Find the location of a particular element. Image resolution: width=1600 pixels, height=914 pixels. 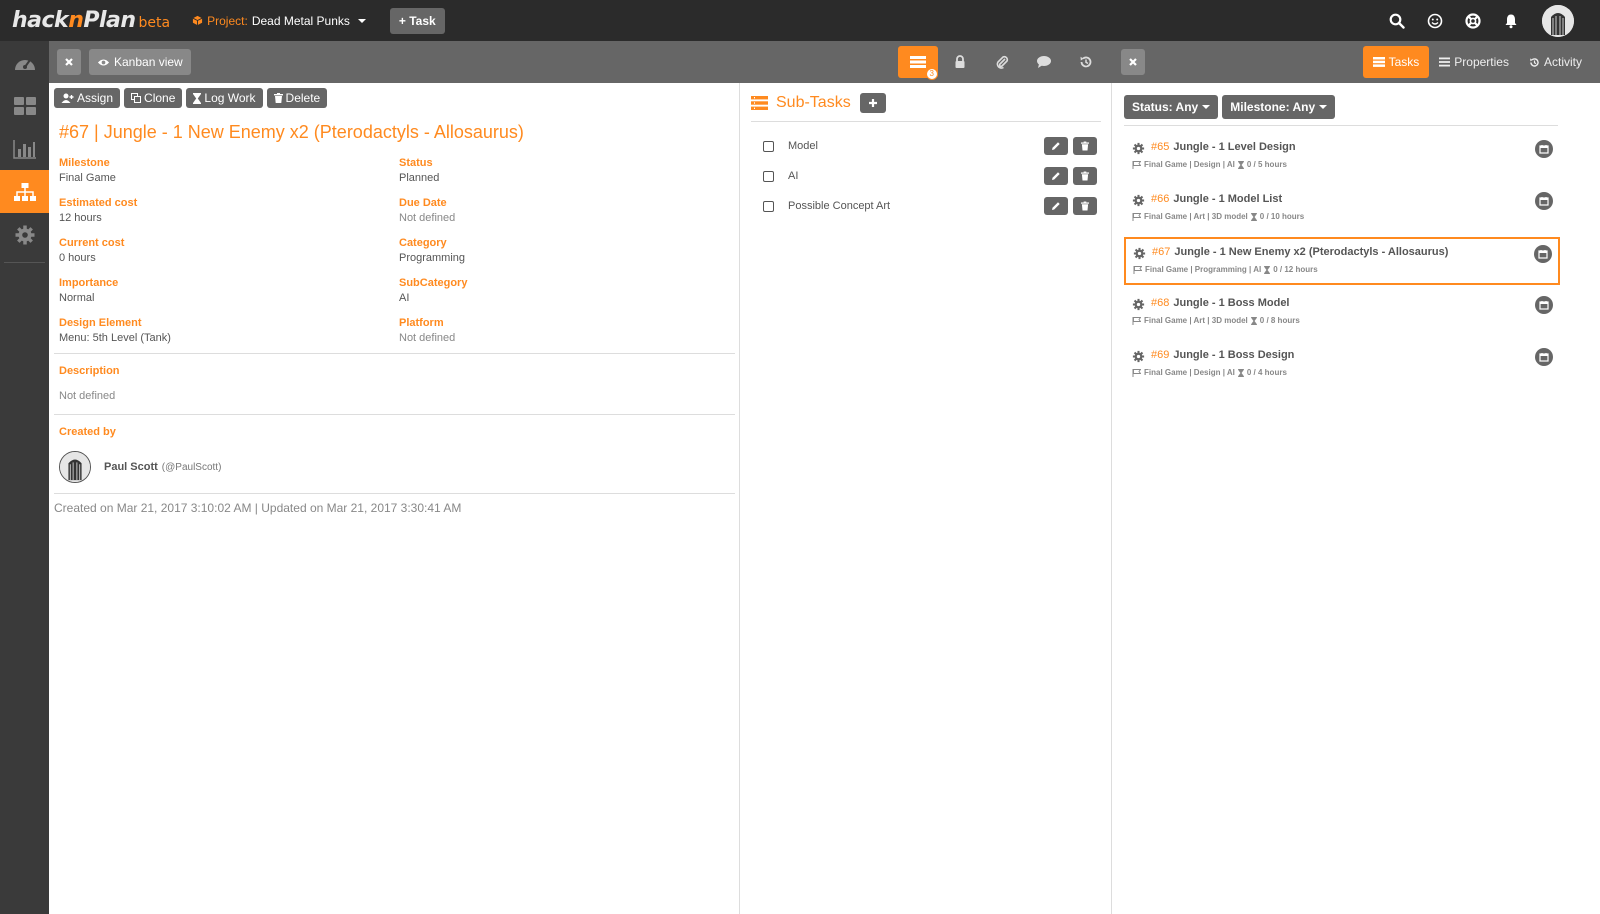

prop-milestone: Milestone Final Game is located at coordinates (219, 170).